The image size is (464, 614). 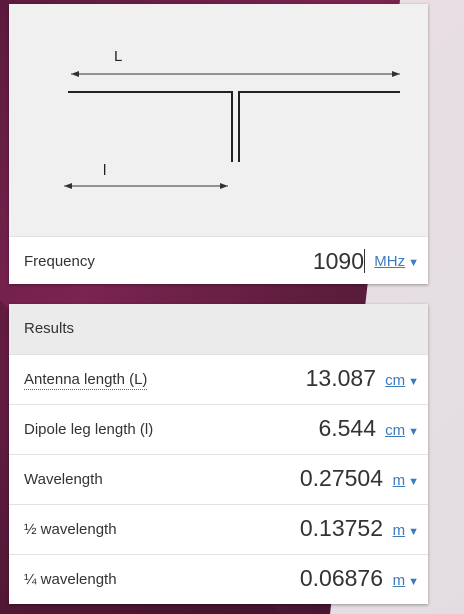 What do you see at coordinates (234, 126) in the screenshot?
I see `dipole-shape` at bounding box center [234, 126].